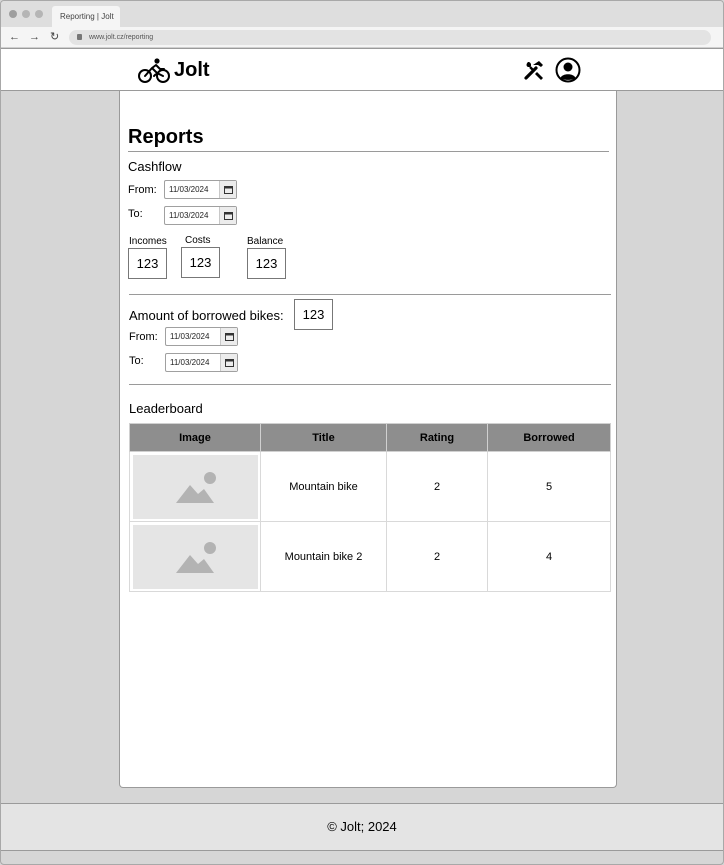 This screenshot has width=724, height=865. What do you see at coordinates (549, 437) in the screenshot?
I see `column-header-borrowed: Borrowed` at bounding box center [549, 437].